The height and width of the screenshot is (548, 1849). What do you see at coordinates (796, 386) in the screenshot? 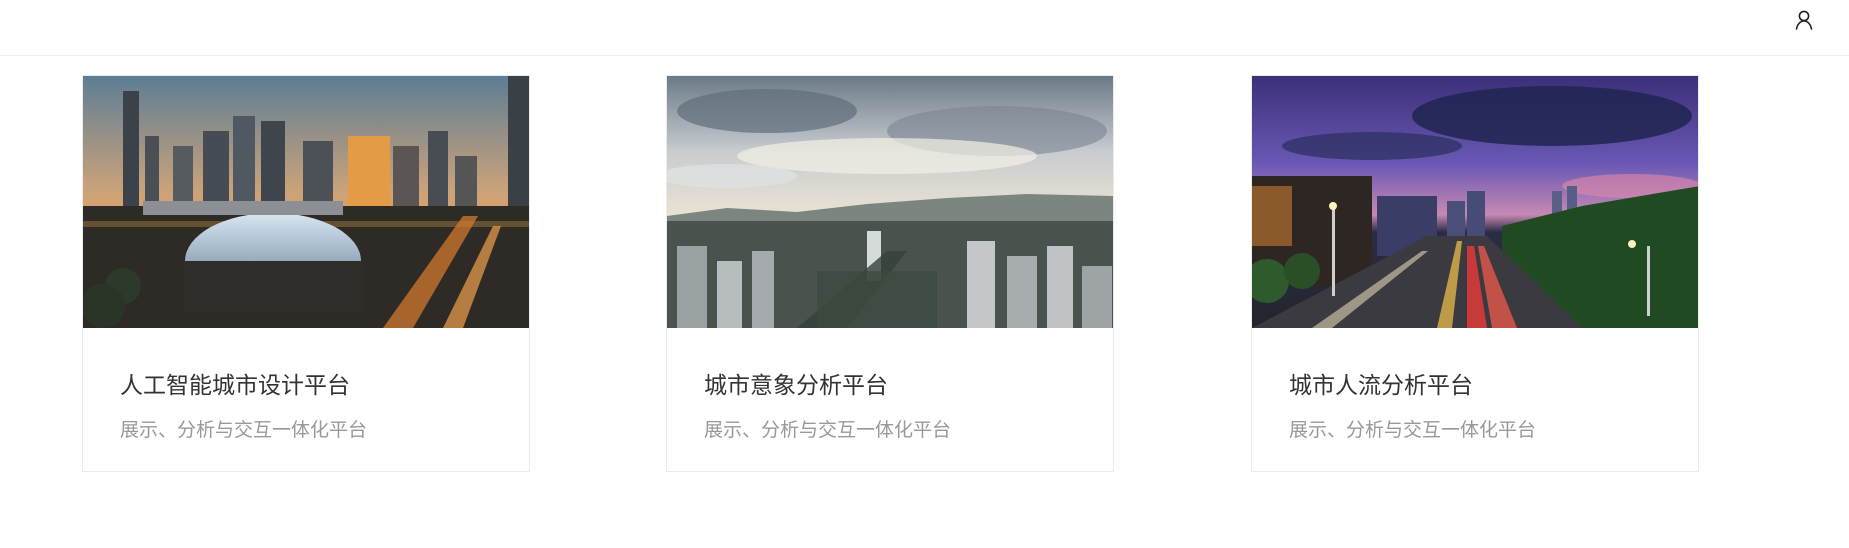
I see `card-title: 城市意象分析平台` at bounding box center [796, 386].